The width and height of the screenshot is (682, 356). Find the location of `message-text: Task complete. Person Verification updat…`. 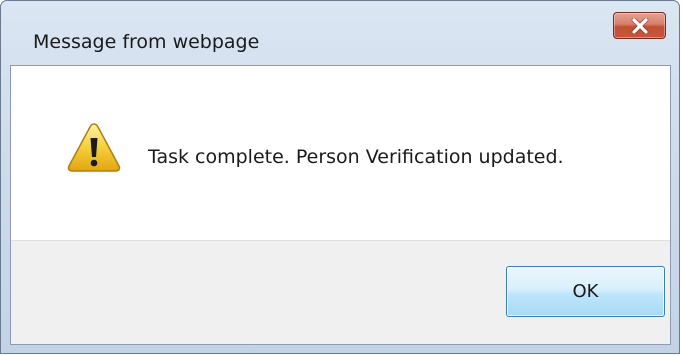

message-text: Task complete. Person Verification updat… is located at coordinates (356, 157).